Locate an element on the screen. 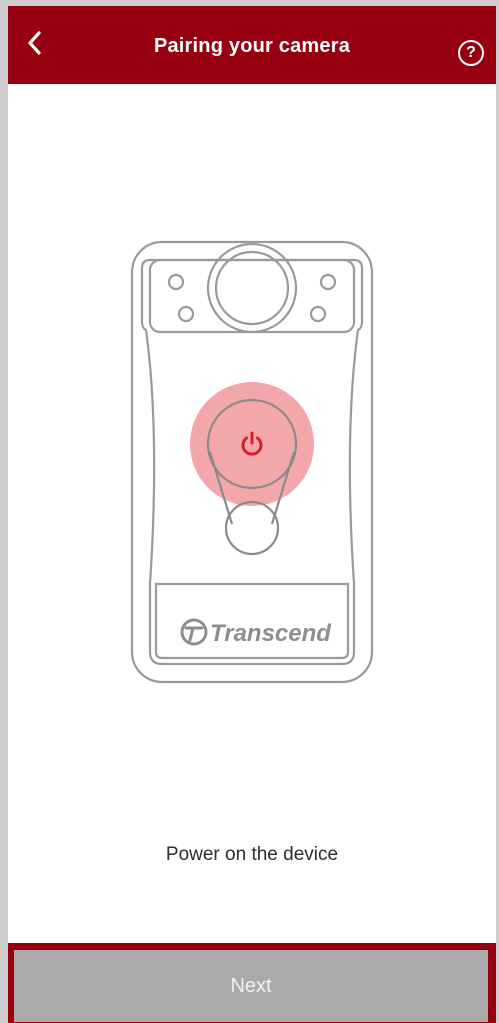 The height and width of the screenshot is (1023, 499). transcend-logo: Transcend is located at coordinates (256, 632).